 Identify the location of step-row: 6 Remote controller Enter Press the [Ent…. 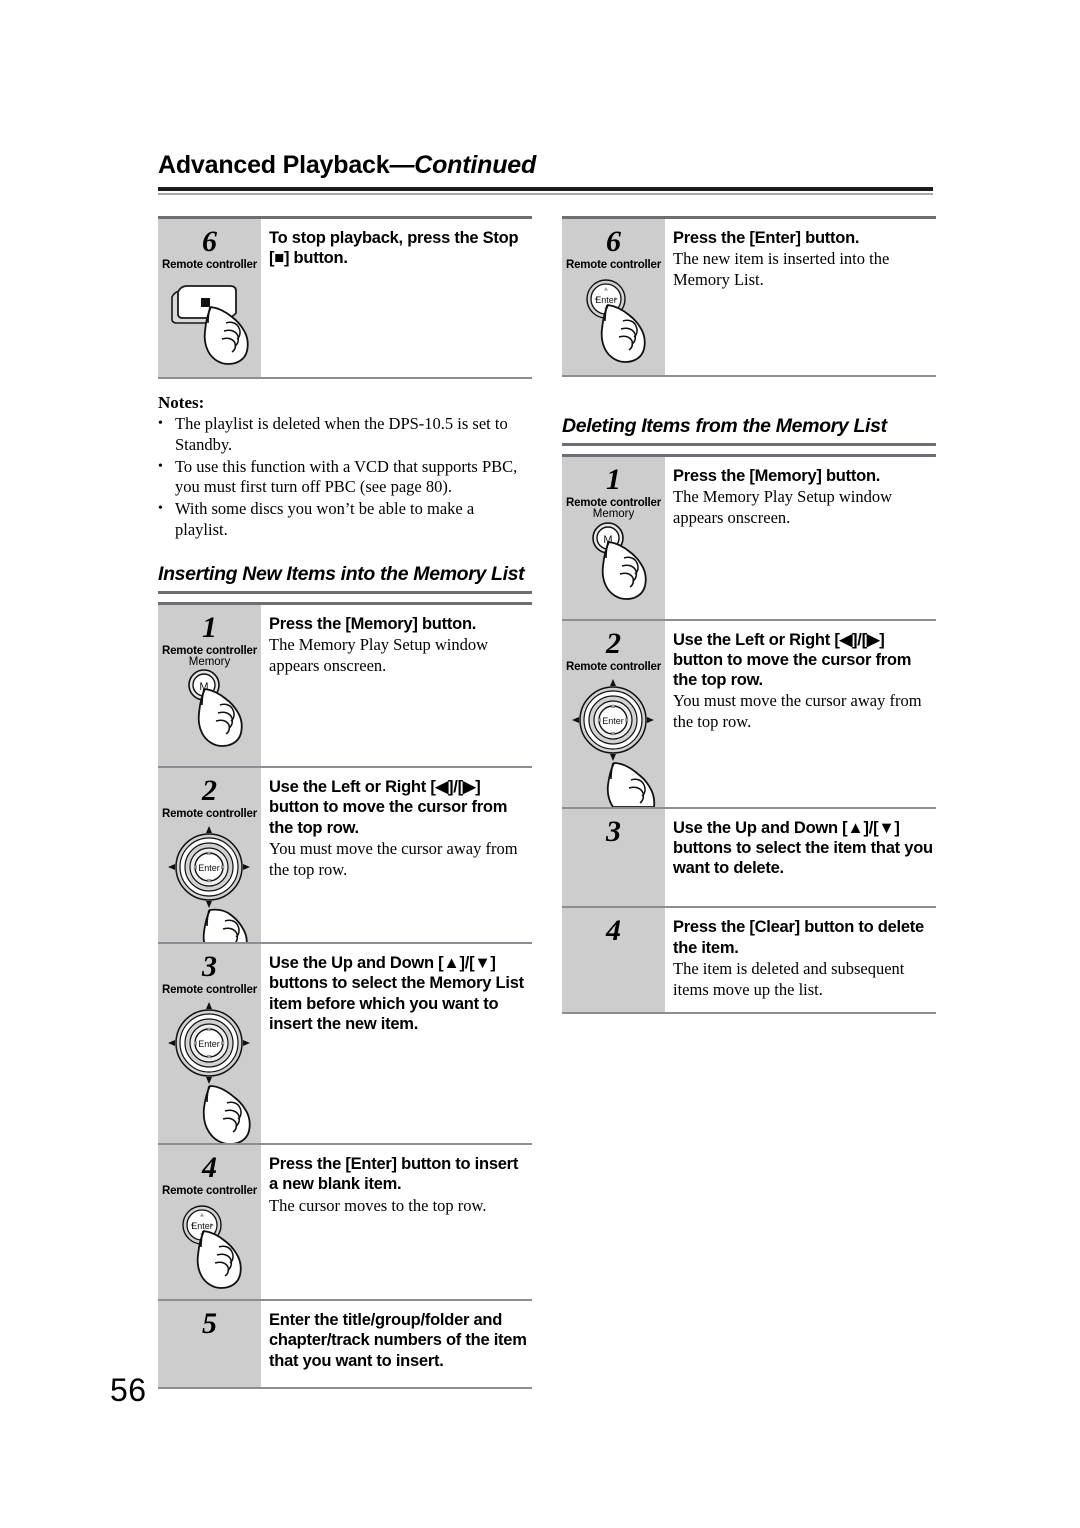
(749, 297).